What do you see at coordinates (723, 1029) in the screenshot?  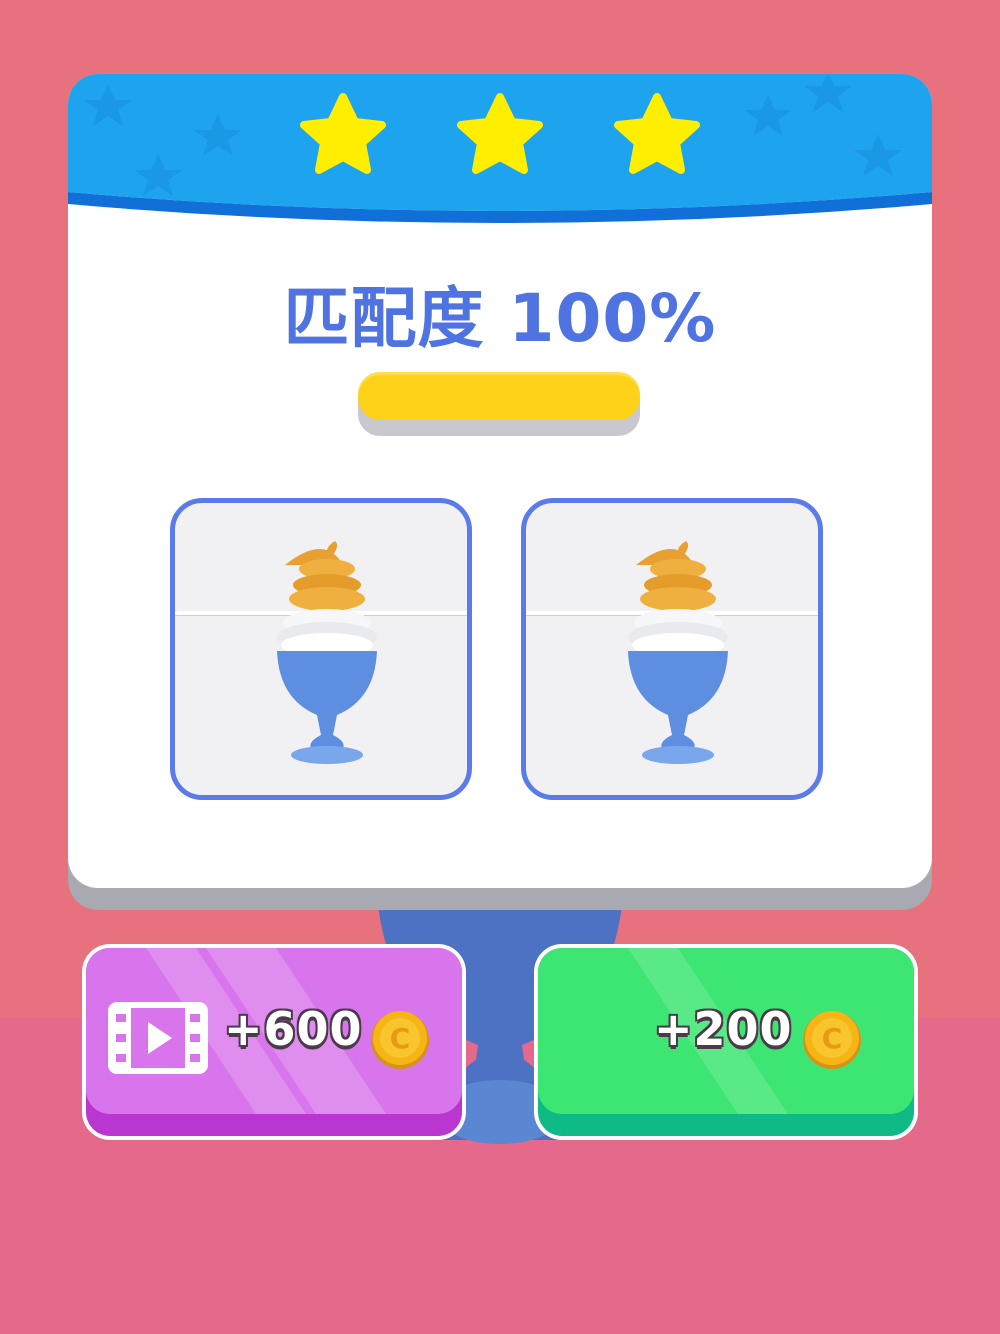 I see `free-reward-amount: +200` at bounding box center [723, 1029].